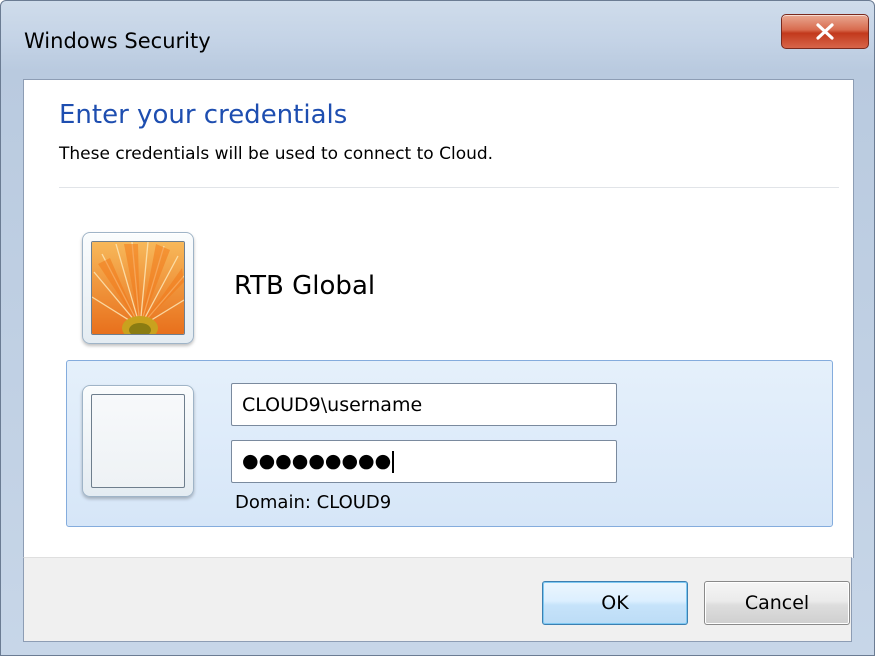  What do you see at coordinates (304, 286) in the screenshot?
I see `saved-account-name: RTB Global` at bounding box center [304, 286].